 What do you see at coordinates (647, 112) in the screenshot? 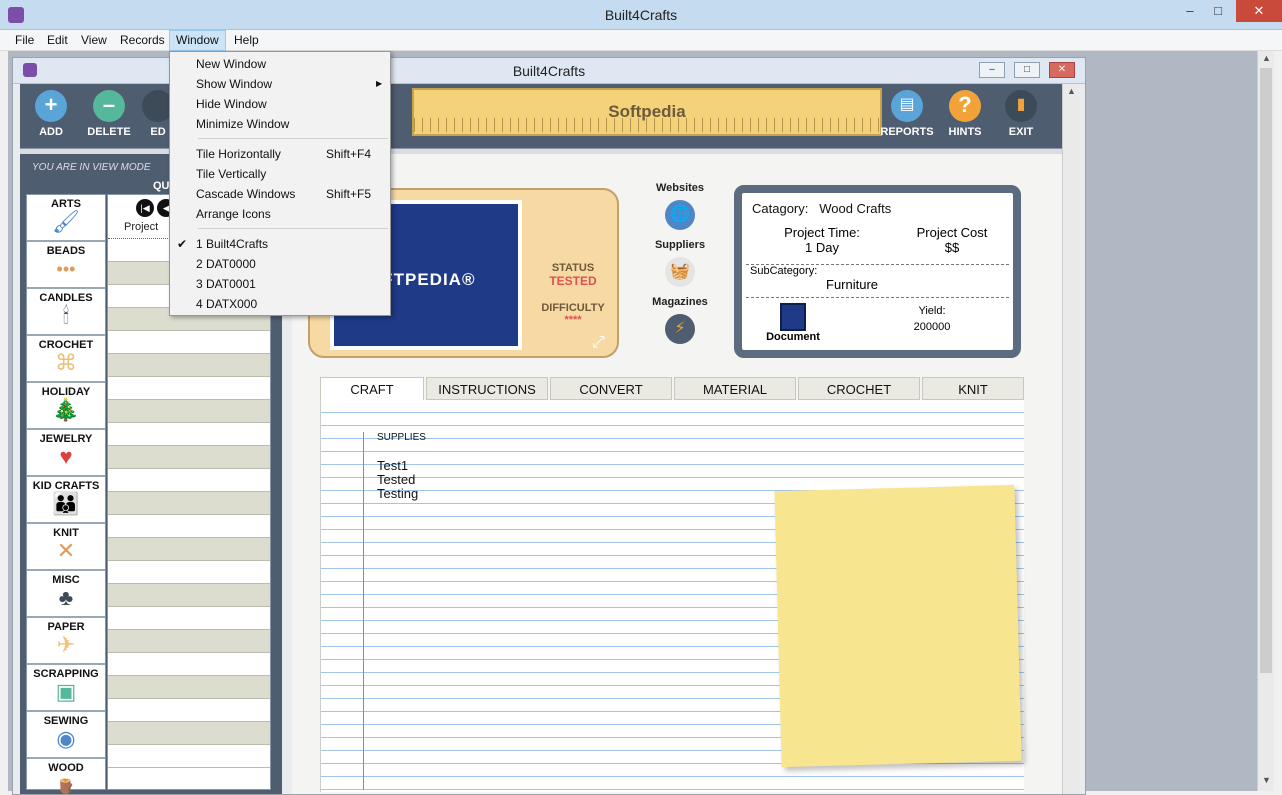
I see `ruler-banner: Softpedia` at bounding box center [647, 112].